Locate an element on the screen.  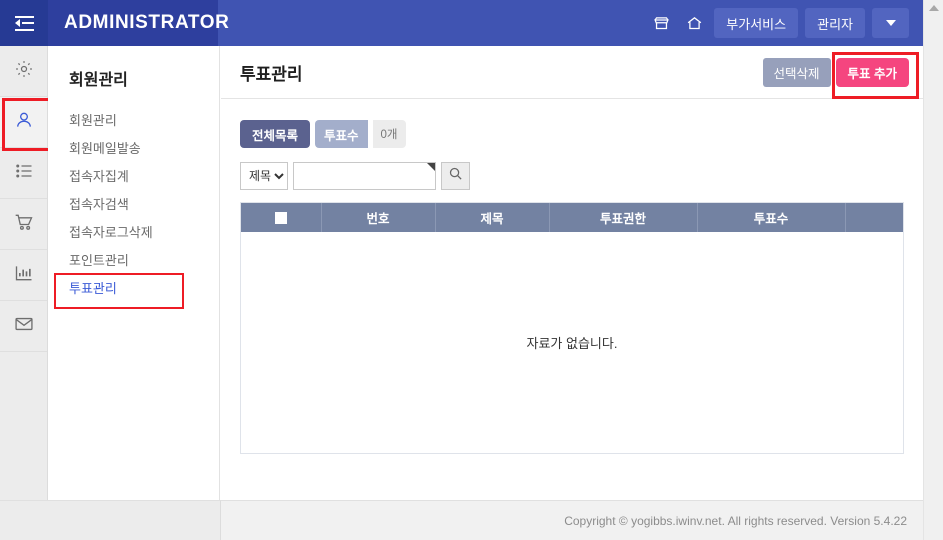
shop-icon is located at coordinates (661, 23).